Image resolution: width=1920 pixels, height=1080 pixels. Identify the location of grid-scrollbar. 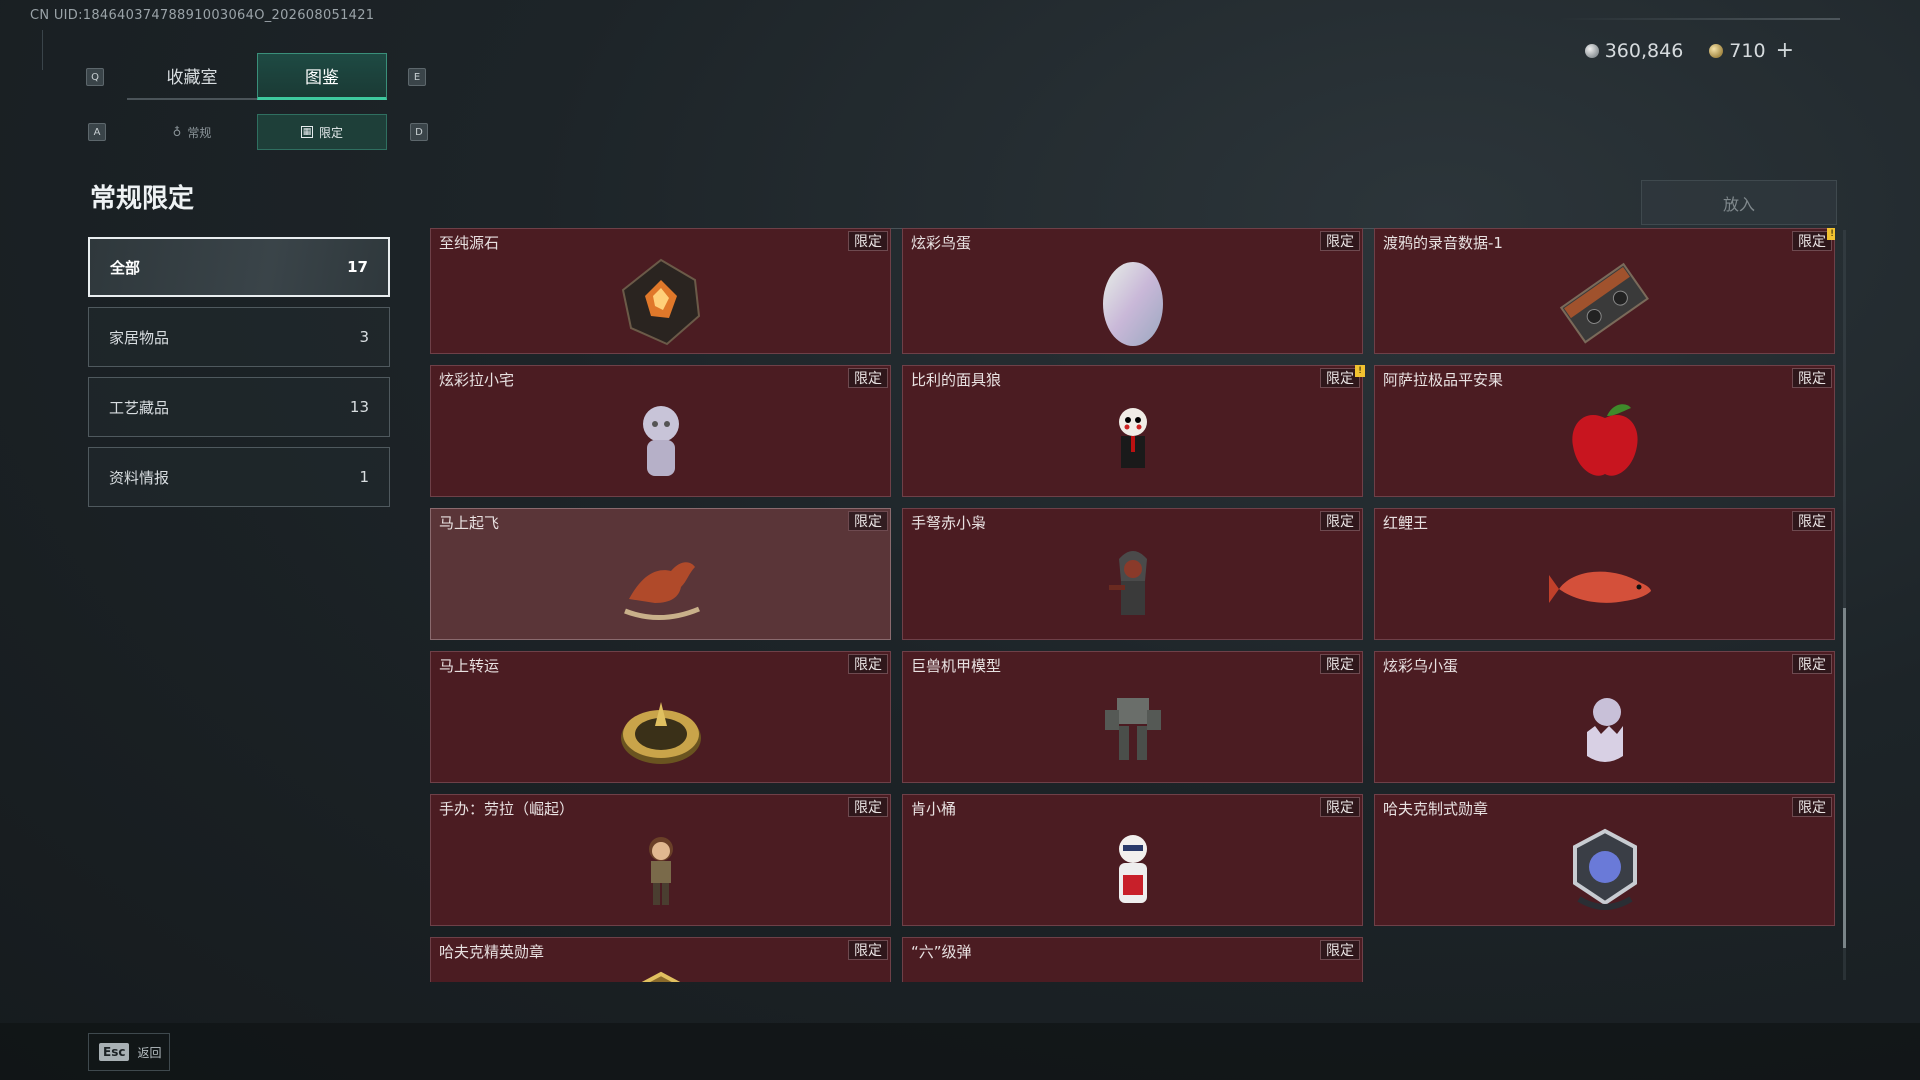
(1844, 605).